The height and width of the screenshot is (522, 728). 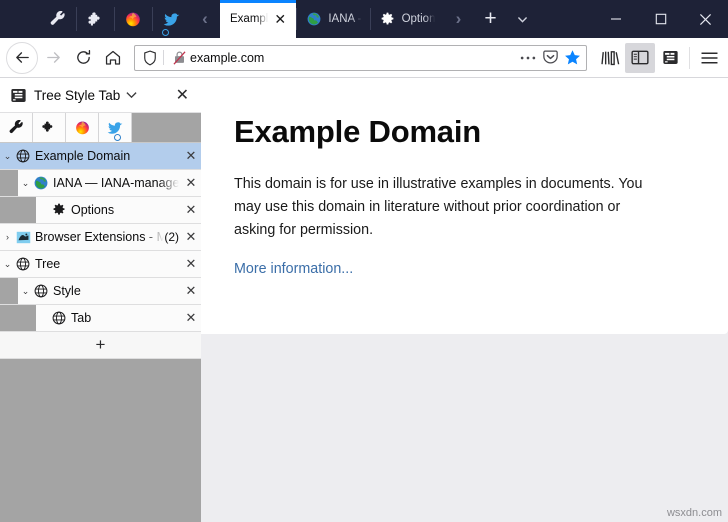 I want to click on sidebar-pinned-tab-wrench, so click(x=16, y=127).